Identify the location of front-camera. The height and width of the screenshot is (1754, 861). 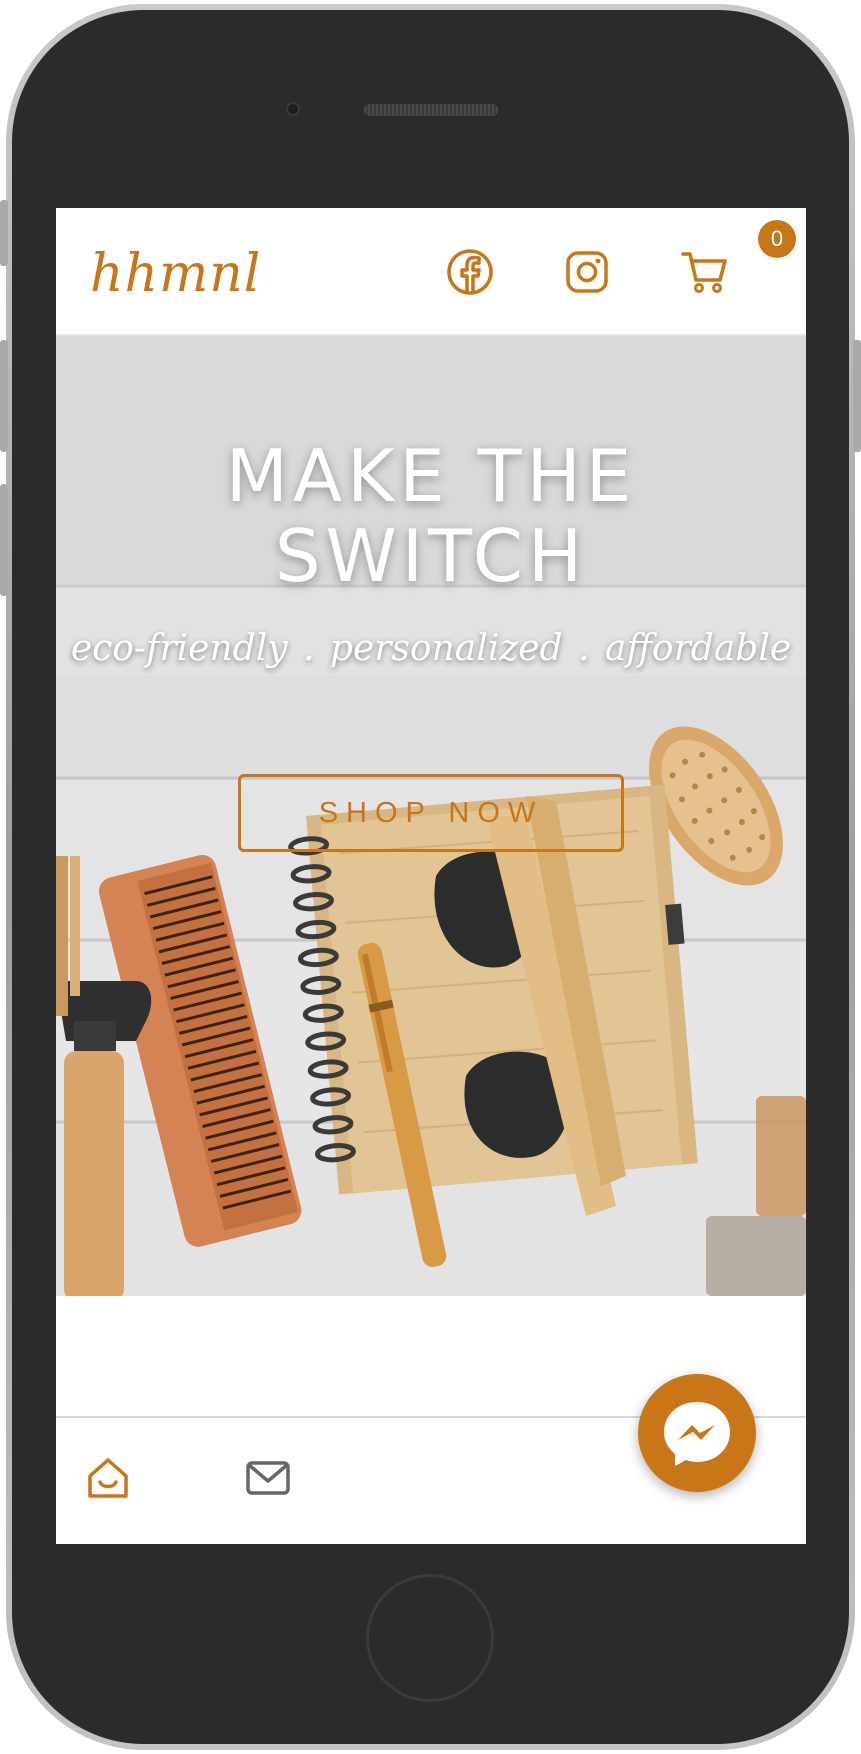
(293, 109).